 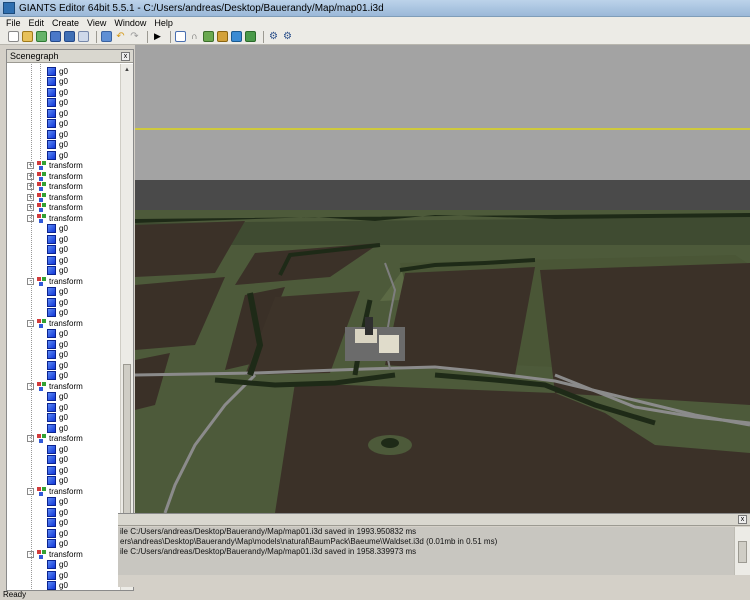 What do you see at coordinates (15, 594) in the screenshot?
I see `status-text: Ready` at bounding box center [15, 594].